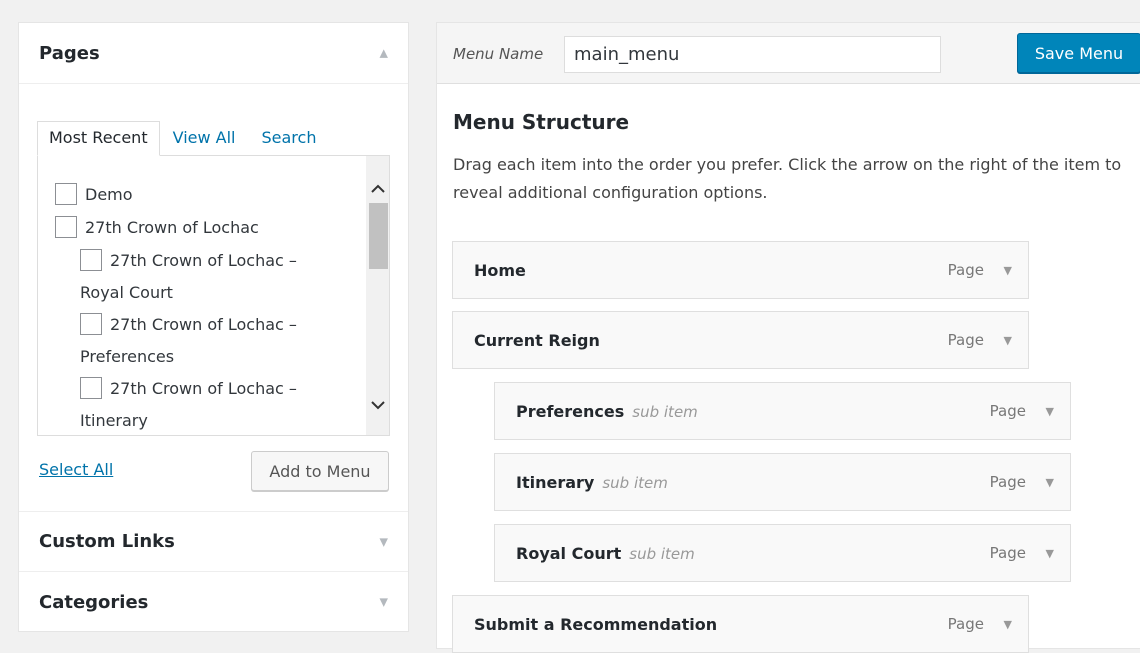 The image size is (1140, 653). I want to click on menu-structure-title: Menu Structure, so click(541, 122).